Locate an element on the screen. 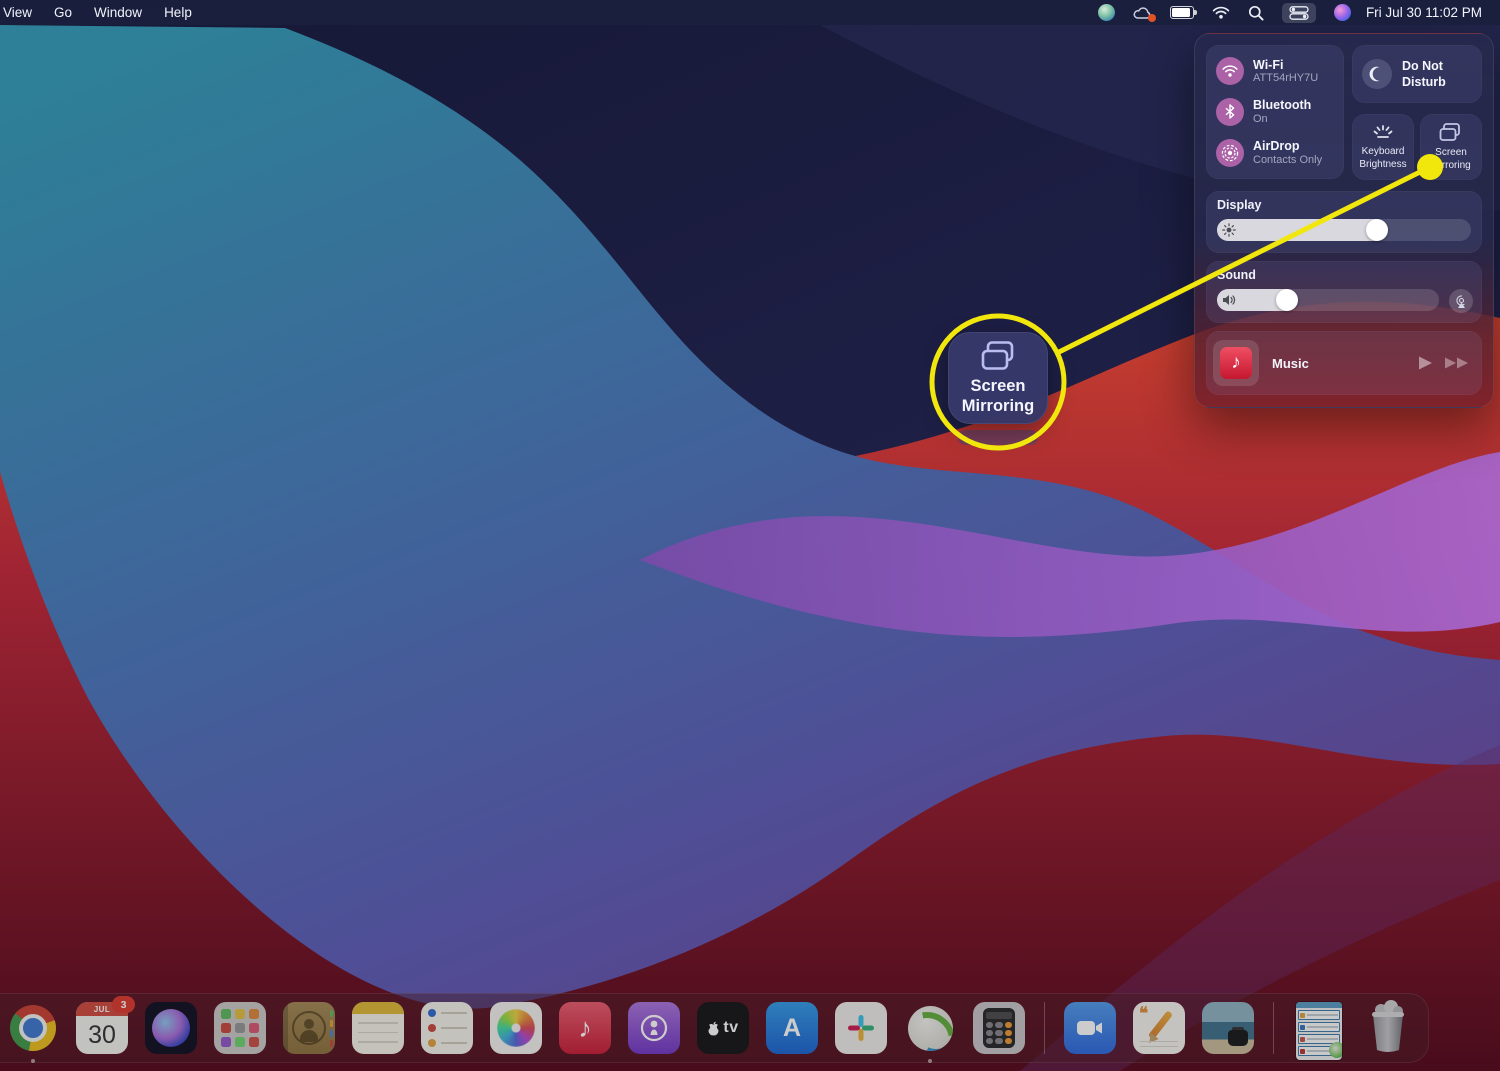  status-area: Fri Jul 30 11:02 PM is located at coordinates (1294, 12).